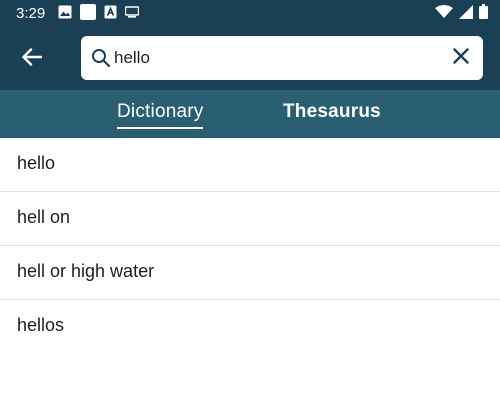  Describe the element at coordinates (274, 58) in the screenshot. I see `search-input` at that location.